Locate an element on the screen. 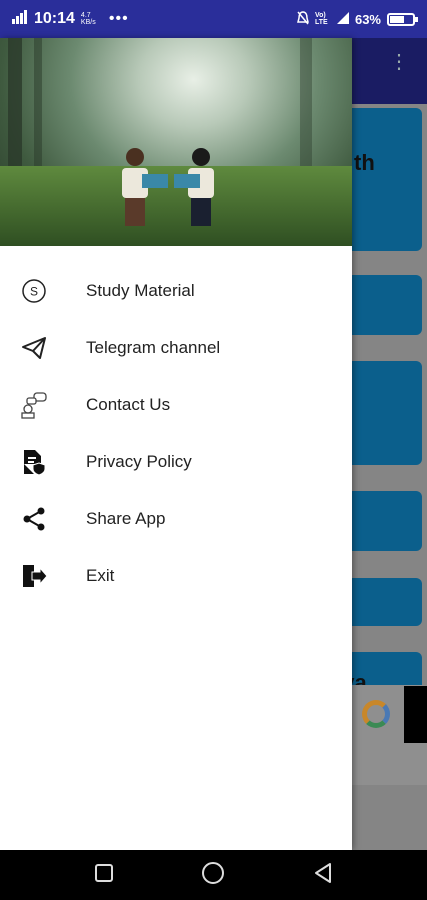 The image size is (427, 900). menu-item-privacy-policy: Privacy Policy is located at coordinates (176, 461).